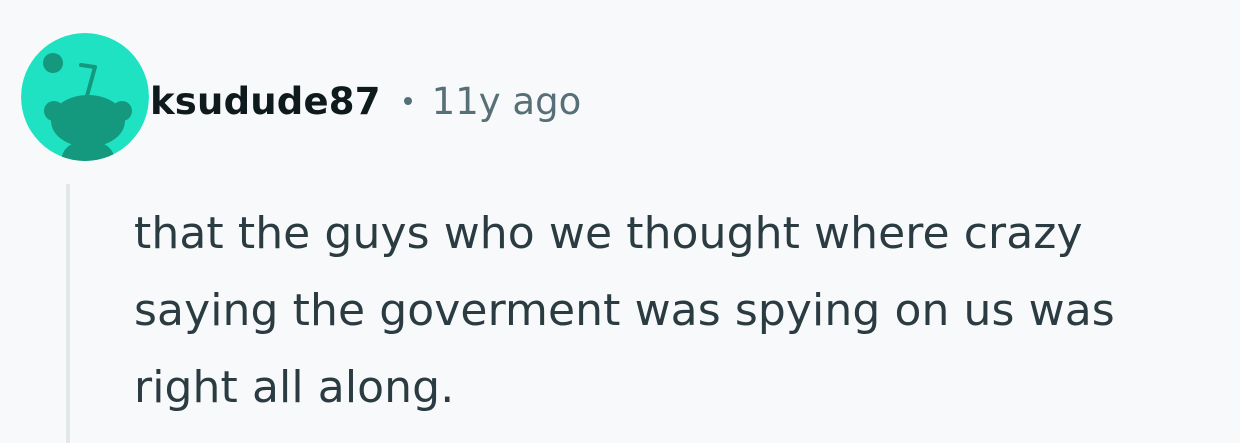  I want to click on comment-header: ksudude87 11y ago, so click(365, 101).